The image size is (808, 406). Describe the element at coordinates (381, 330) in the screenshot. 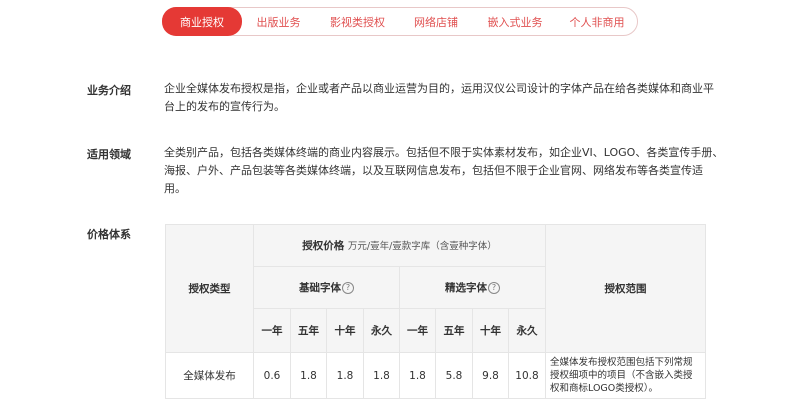

I see `period-basic-perm: 永久` at that location.